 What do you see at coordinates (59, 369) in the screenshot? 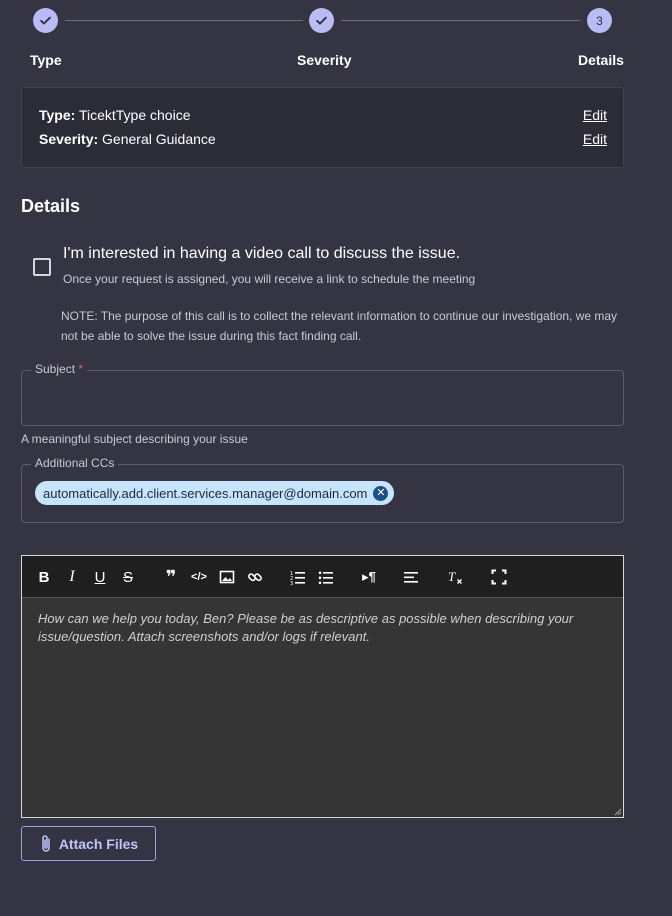
I see `subject-label: Subject *` at bounding box center [59, 369].